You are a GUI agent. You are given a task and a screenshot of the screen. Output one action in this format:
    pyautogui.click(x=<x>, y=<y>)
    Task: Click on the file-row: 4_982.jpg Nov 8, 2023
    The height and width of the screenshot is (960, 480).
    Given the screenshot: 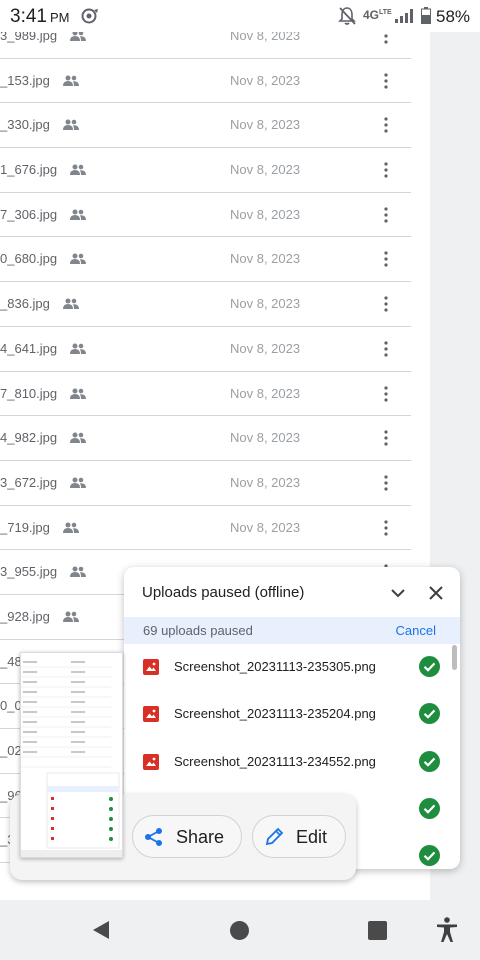 What is the action you would take?
    pyautogui.click(x=205, y=438)
    